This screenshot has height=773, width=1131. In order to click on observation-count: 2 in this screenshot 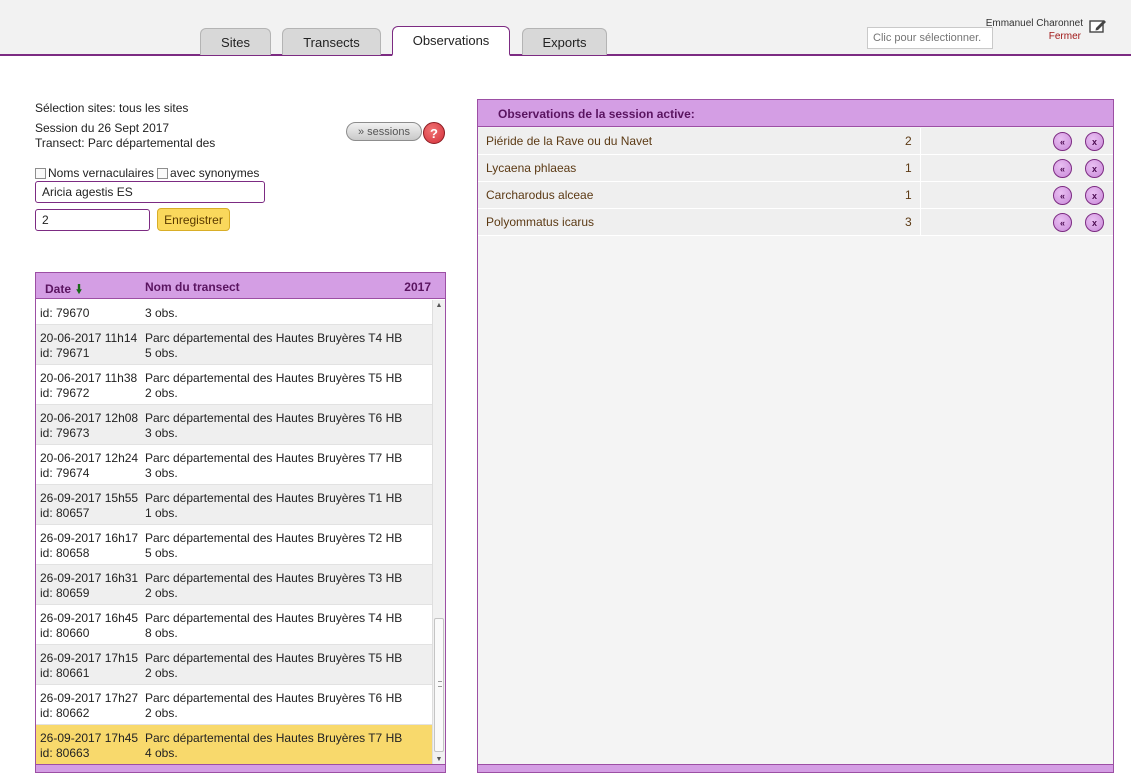, I will do `click(908, 141)`.